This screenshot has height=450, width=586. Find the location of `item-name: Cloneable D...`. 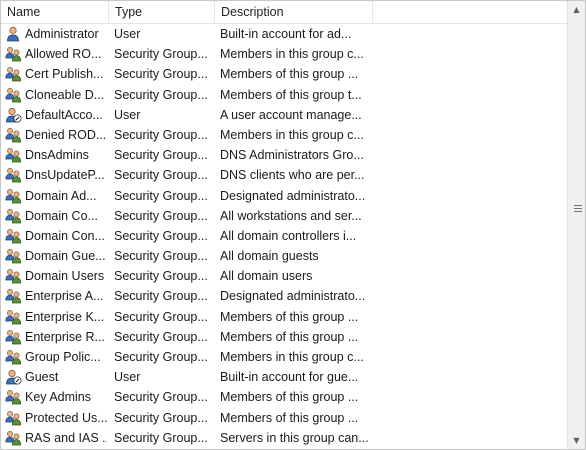

item-name: Cloneable D... is located at coordinates (65, 94).